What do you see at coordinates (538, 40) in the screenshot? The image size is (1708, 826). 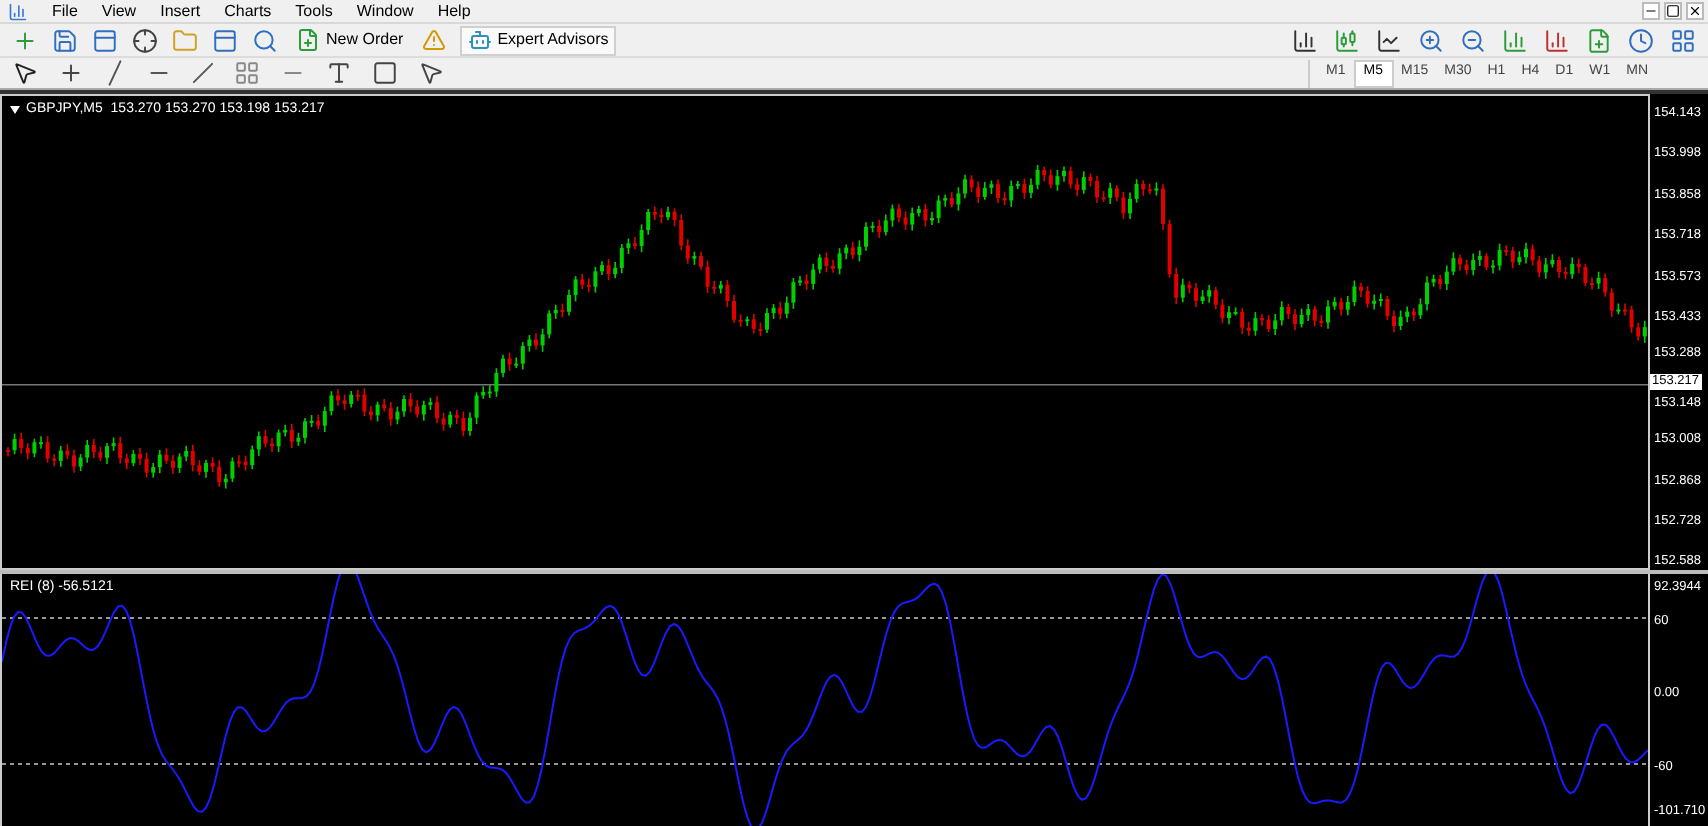 I see `expert-advisors-button: Expert Advisors` at bounding box center [538, 40].